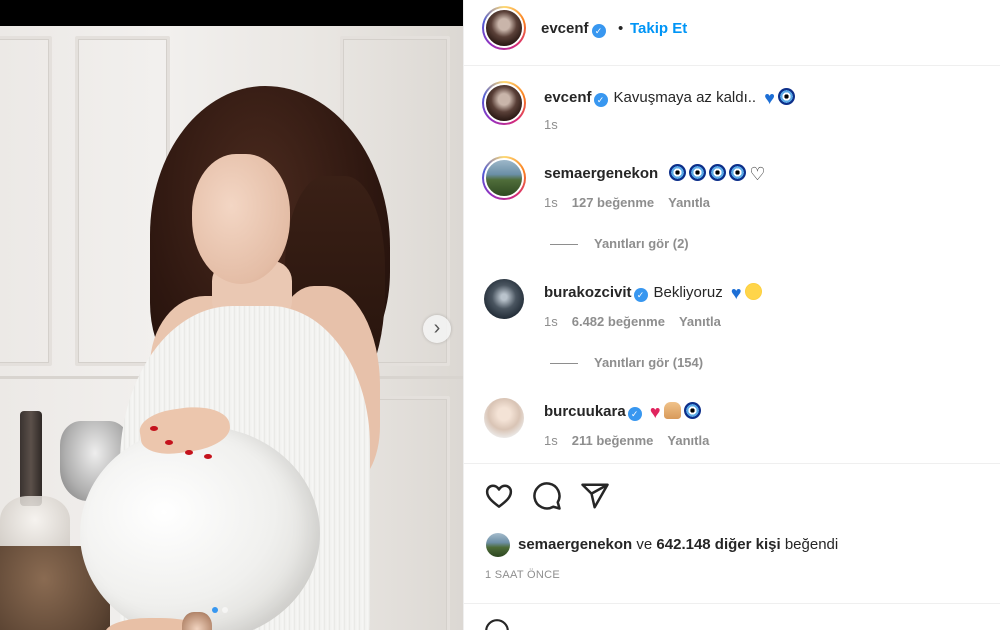 The height and width of the screenshot is (630, 1000). What do you see at coordinates (672, 410) in the screenshot?
I see `folded-hands-icon` at bounding box center [672, 410].